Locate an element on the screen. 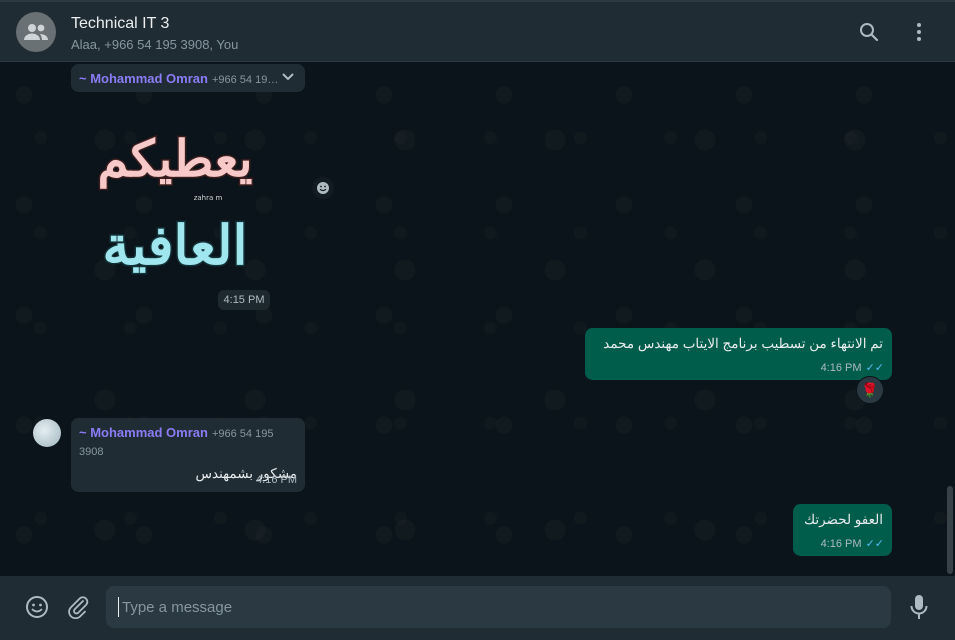 The image size is (955, 640). outgoing-message: العفو لحضرتك 4:16 PM ✓✓ is located at coordinates (842, 530).